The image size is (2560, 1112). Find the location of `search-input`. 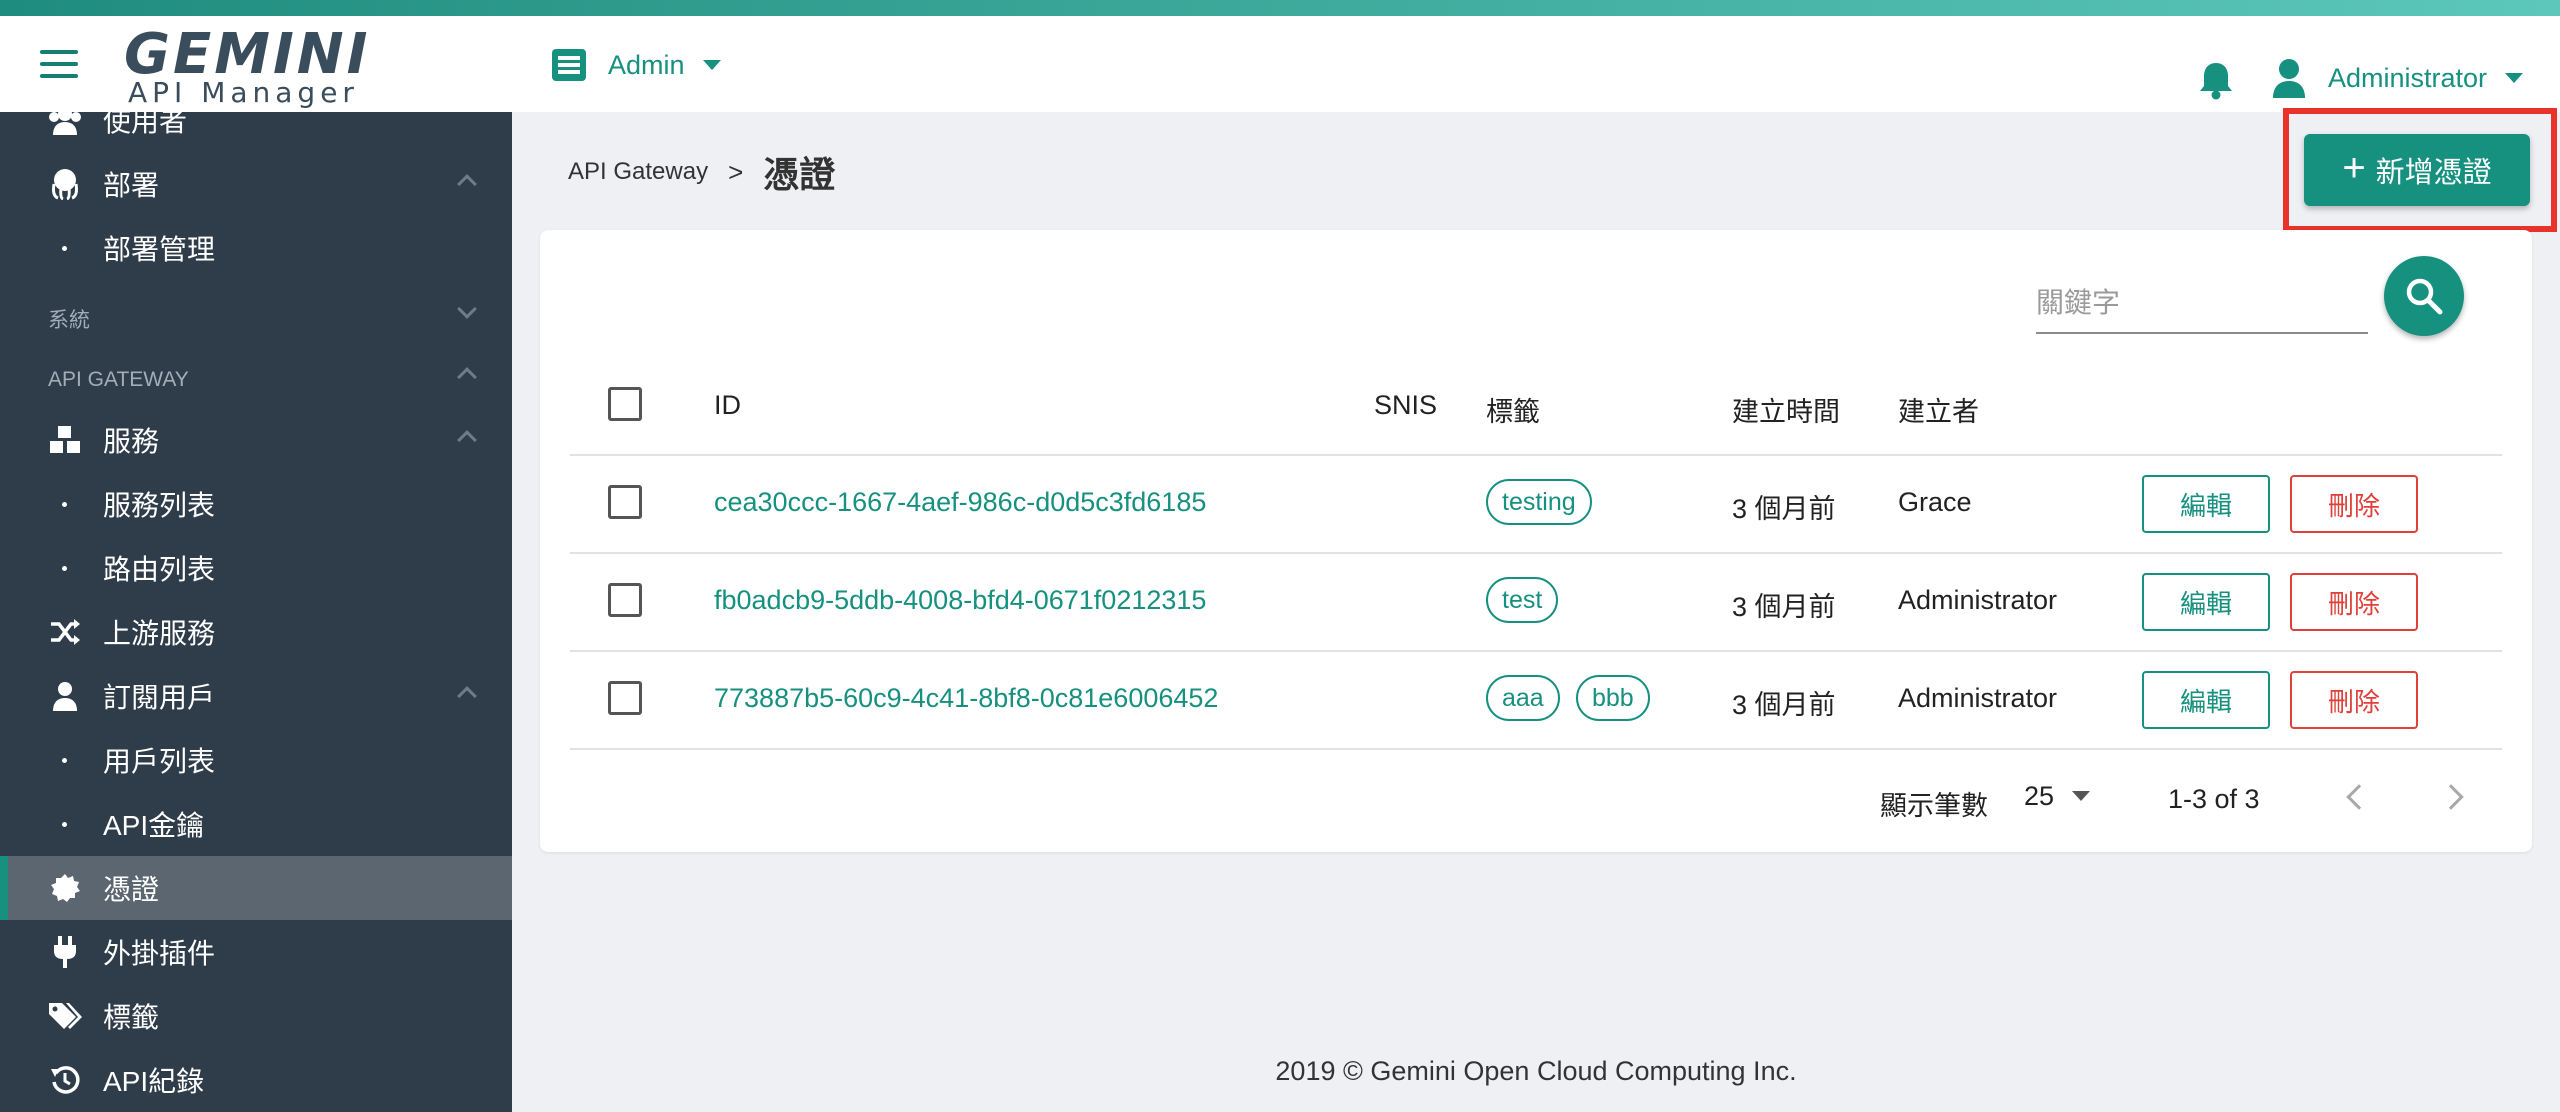

search-input is located at coordinates (2202, 304).